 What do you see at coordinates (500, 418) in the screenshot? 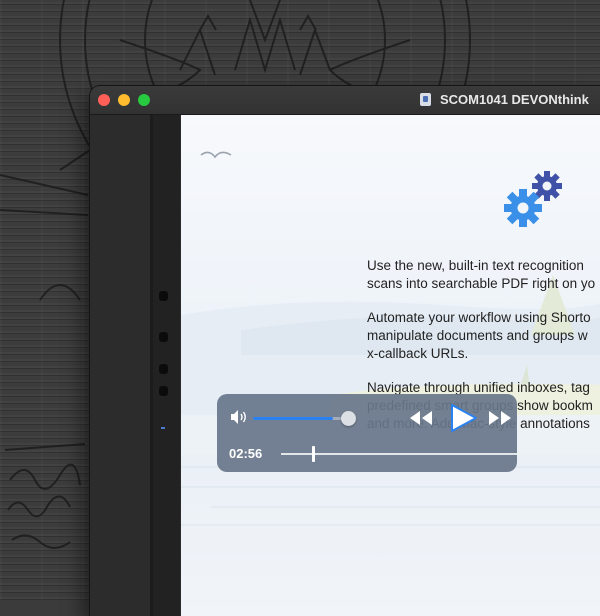
I see `fast-forward-icon` at bounding box center [500, 418].